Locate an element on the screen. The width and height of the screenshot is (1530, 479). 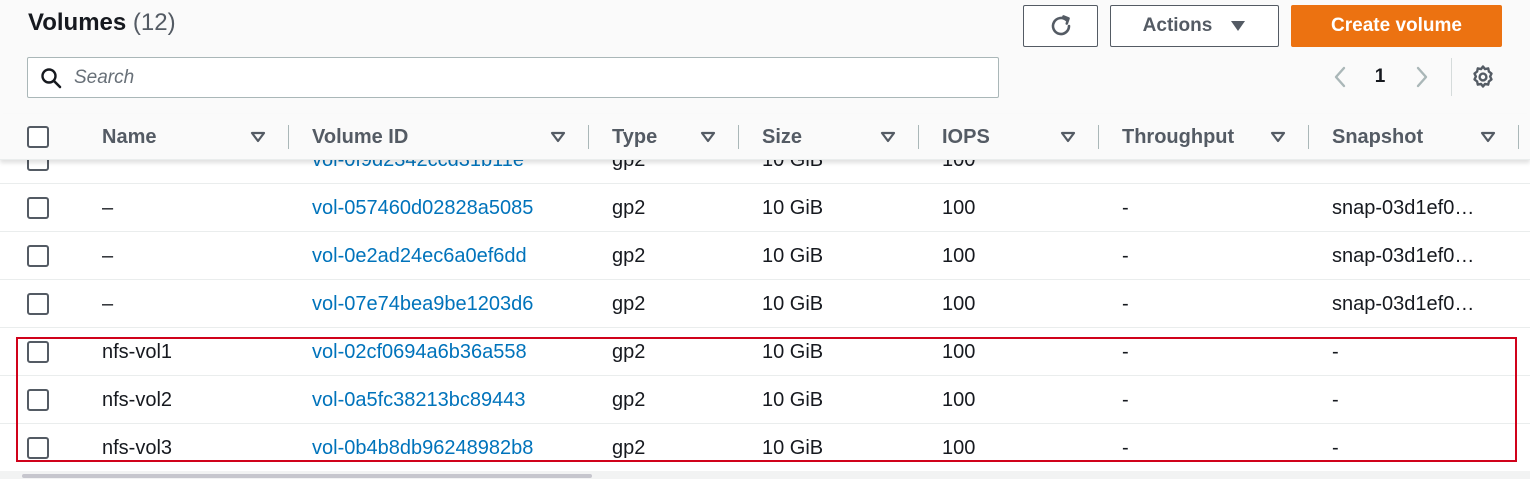
refresh-button is located at coordinates (1060, 26).